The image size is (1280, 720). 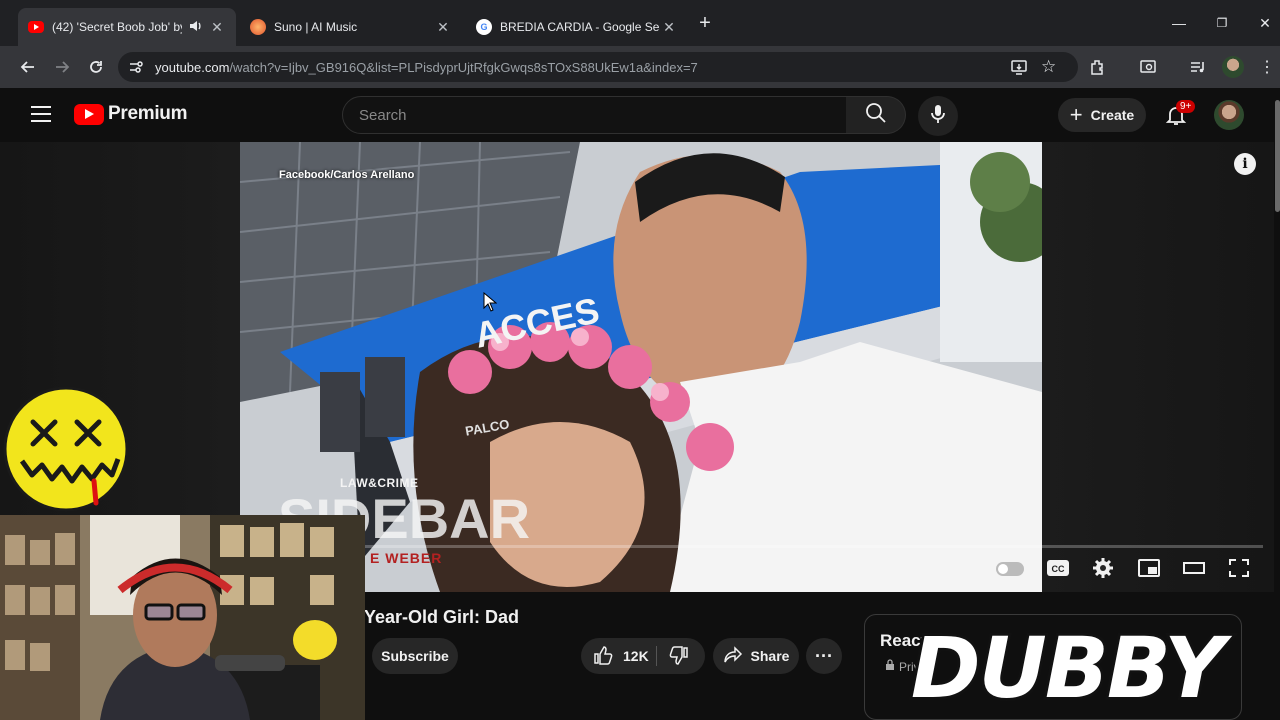 I want to click on site-settings-icon, so click(x=136, y=68).